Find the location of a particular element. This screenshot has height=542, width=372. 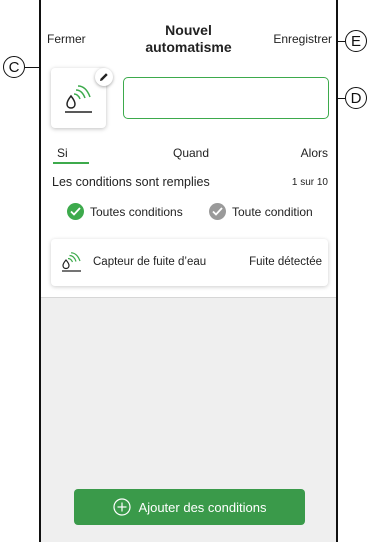

condition-device-label: Capteur de fuite d’eau is located at coordinates (150, 262).